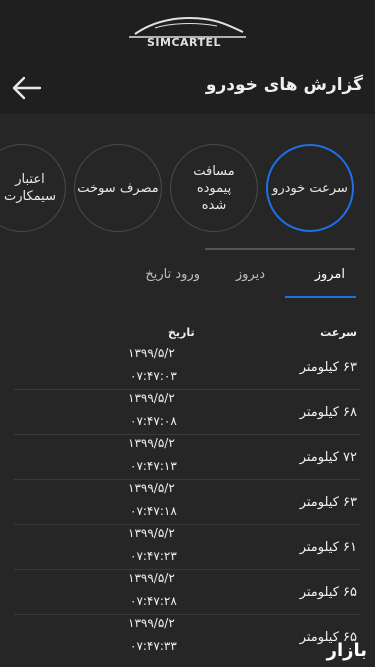 The height and width of the screenshot is (667, 375). What do you see at coordinates (153, 466) in the screenshot?
I see `time-value: ۰۷:۴۷:۱۳` at bounding box center [153, 466].